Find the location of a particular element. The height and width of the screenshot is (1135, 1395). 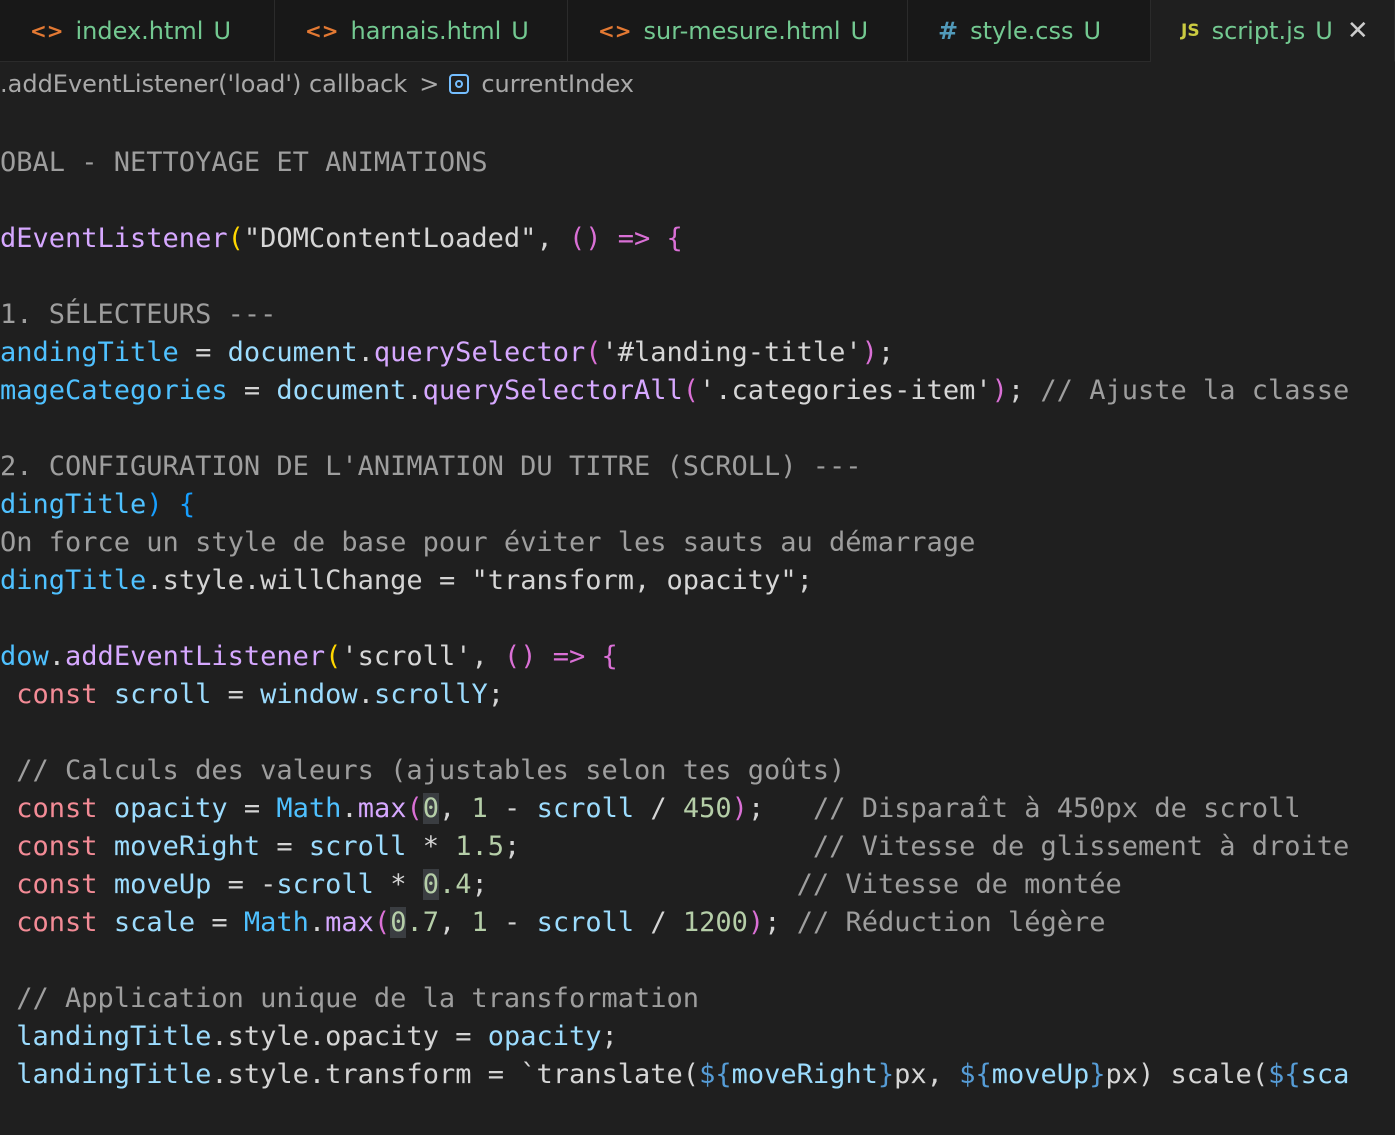

code-token: = - is located at coordinates (244, 884).